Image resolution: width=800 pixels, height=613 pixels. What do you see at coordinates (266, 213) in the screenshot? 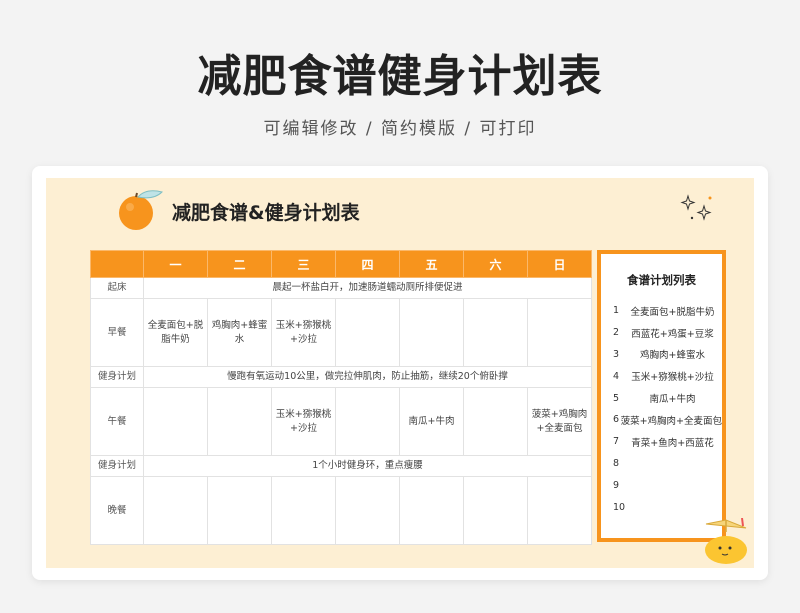
I see `sheet-title: 减肥食谱&健身计划表` at bounding box center [266, 213].